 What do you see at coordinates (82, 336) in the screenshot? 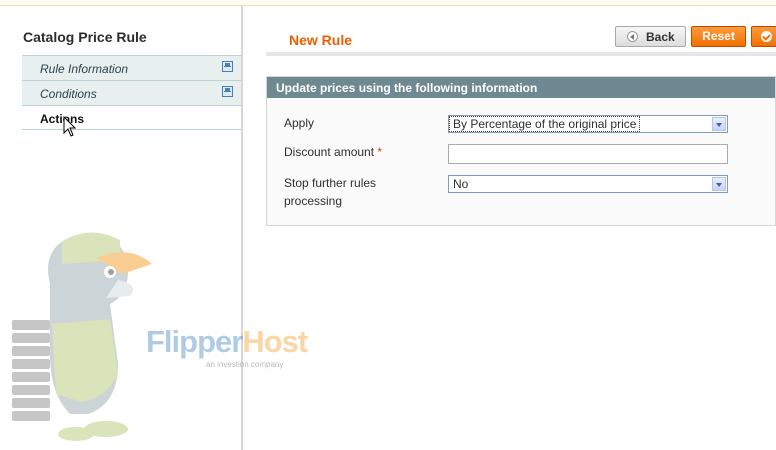
I see `mascot-watermark-icon` at bounding box center [82, 336].